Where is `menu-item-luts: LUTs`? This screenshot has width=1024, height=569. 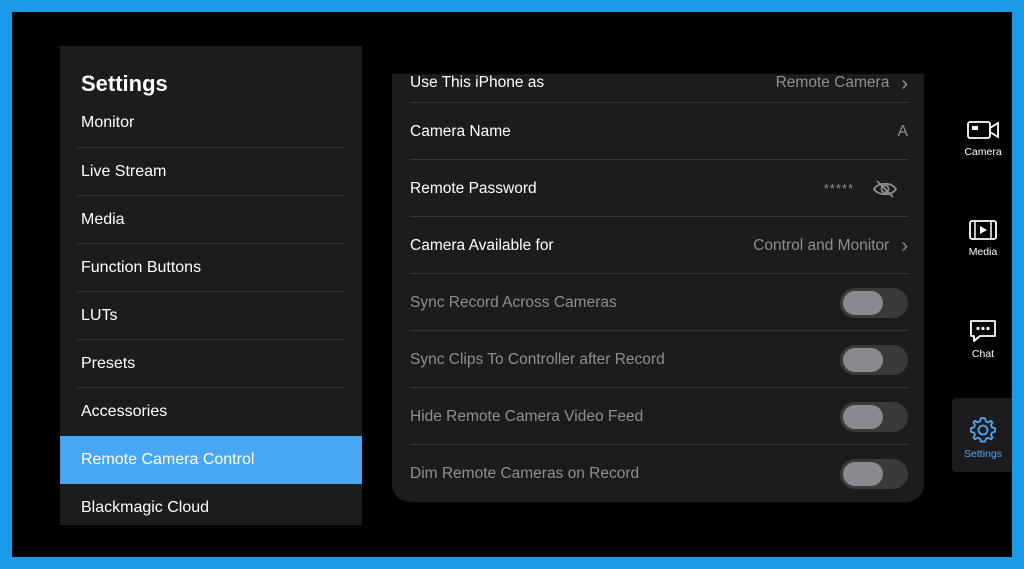
menu-item-luts: LUTs is located at coordinates (211, 316).